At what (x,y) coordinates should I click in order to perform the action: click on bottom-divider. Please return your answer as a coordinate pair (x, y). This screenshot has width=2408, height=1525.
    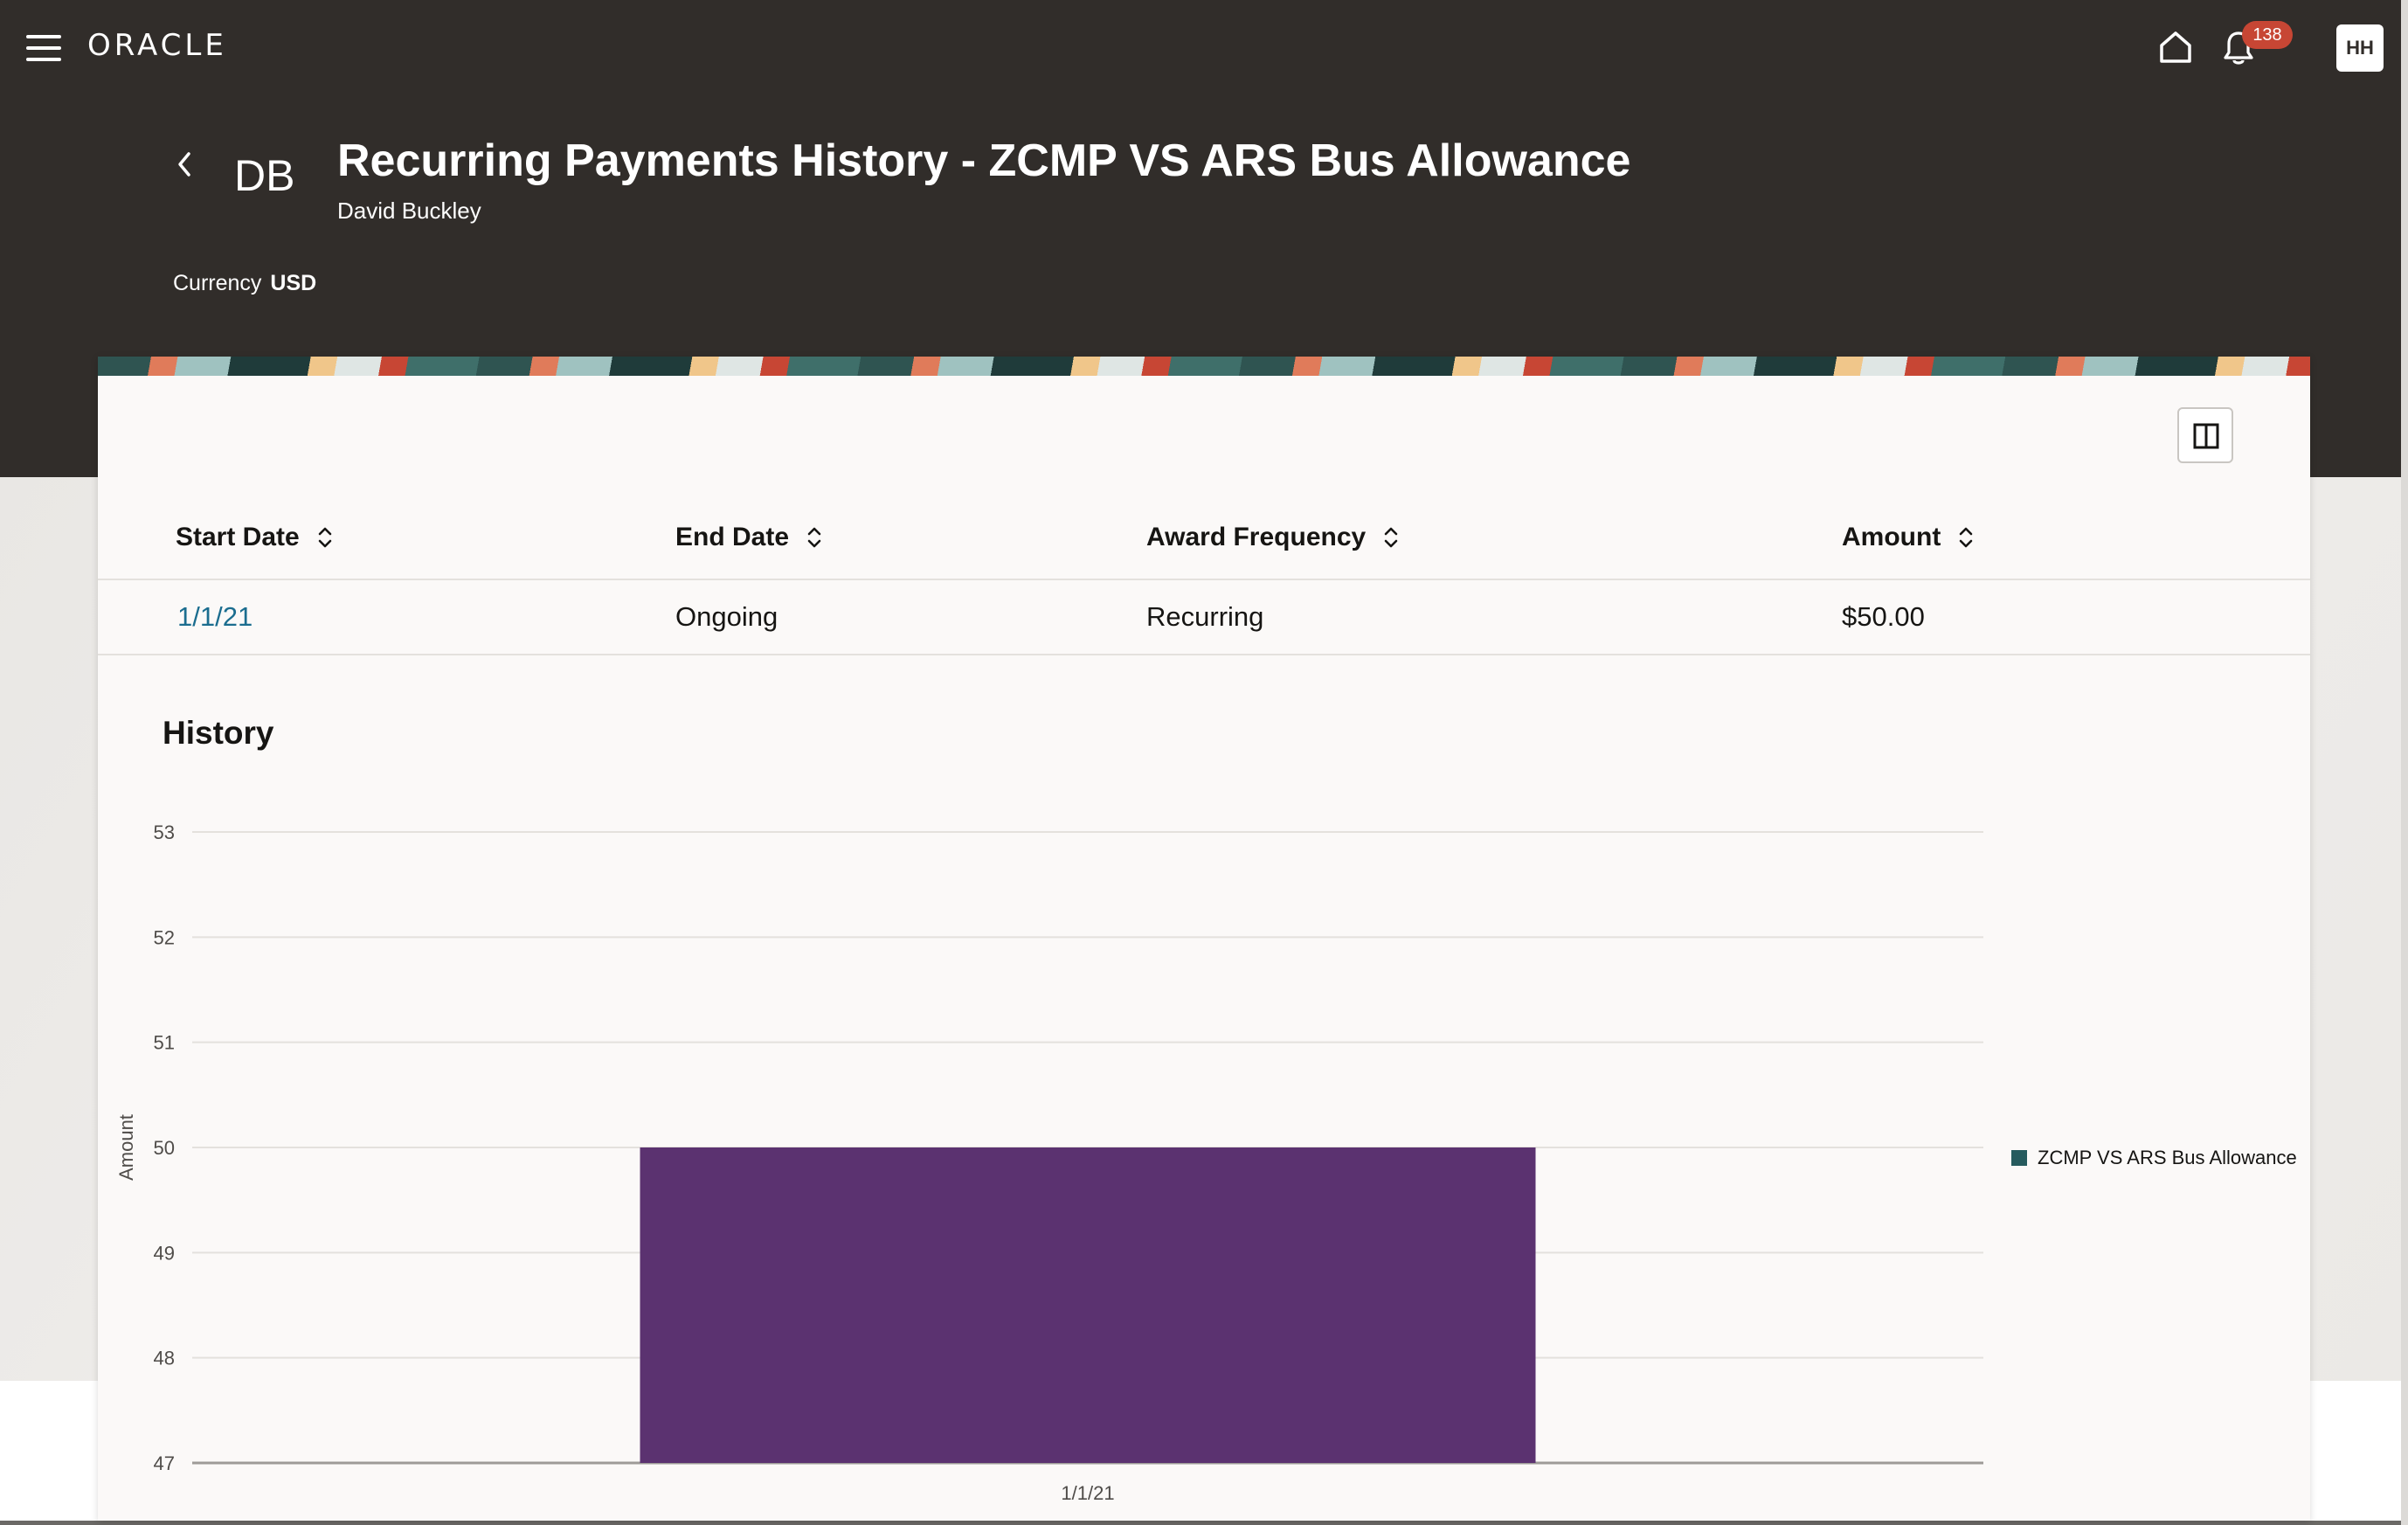
    Looking at the image, I should click on (1204, 1523).